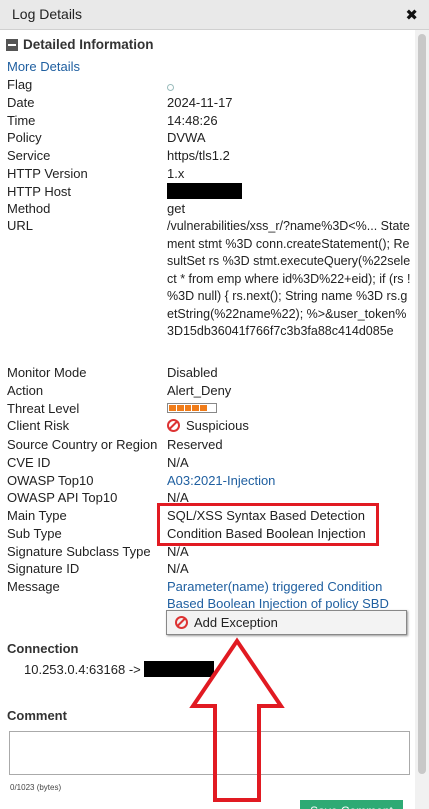 The height and width of the screenshot is (809, 429). I want to click on service-label: Service, so click(29, 155).